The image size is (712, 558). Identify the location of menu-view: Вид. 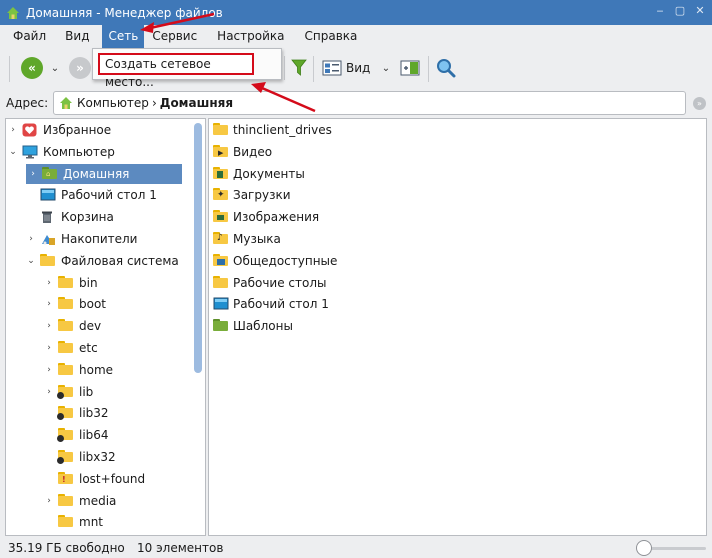
(77, 36).